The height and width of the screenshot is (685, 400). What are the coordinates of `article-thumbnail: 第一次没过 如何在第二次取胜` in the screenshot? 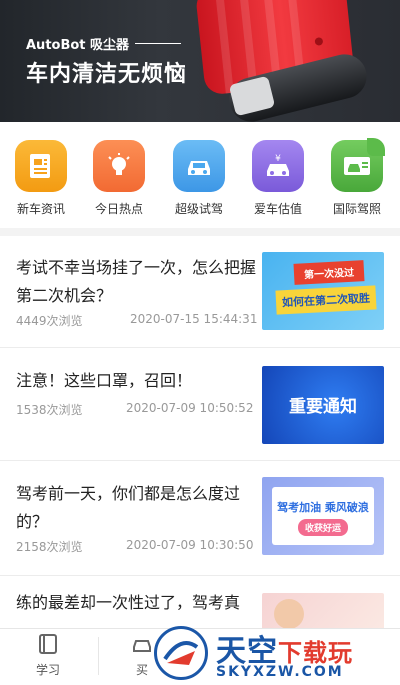 It's located at (323, 291).